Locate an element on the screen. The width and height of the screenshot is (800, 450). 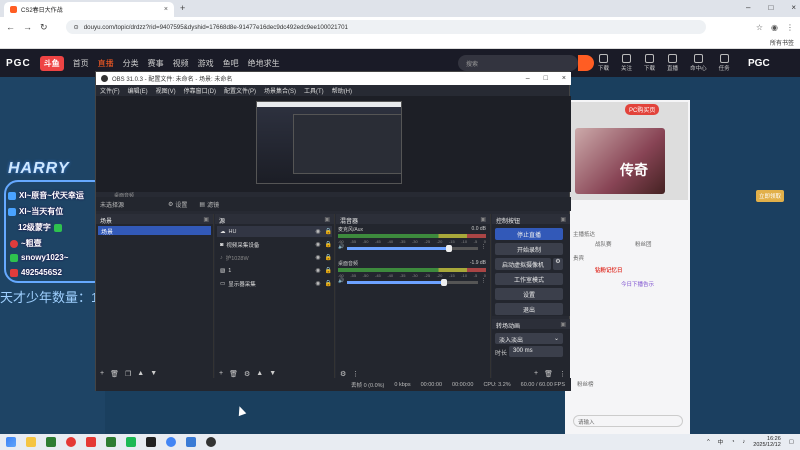
settings-button: ⚙ 设置 is located at coordinates (177, 204).